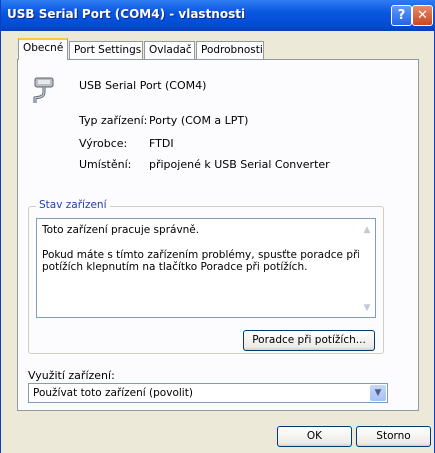  What do you see at coordinates (43, 49) in the screenshot?
I see `tab-general: Obecné` at bounding box center [43, 49].